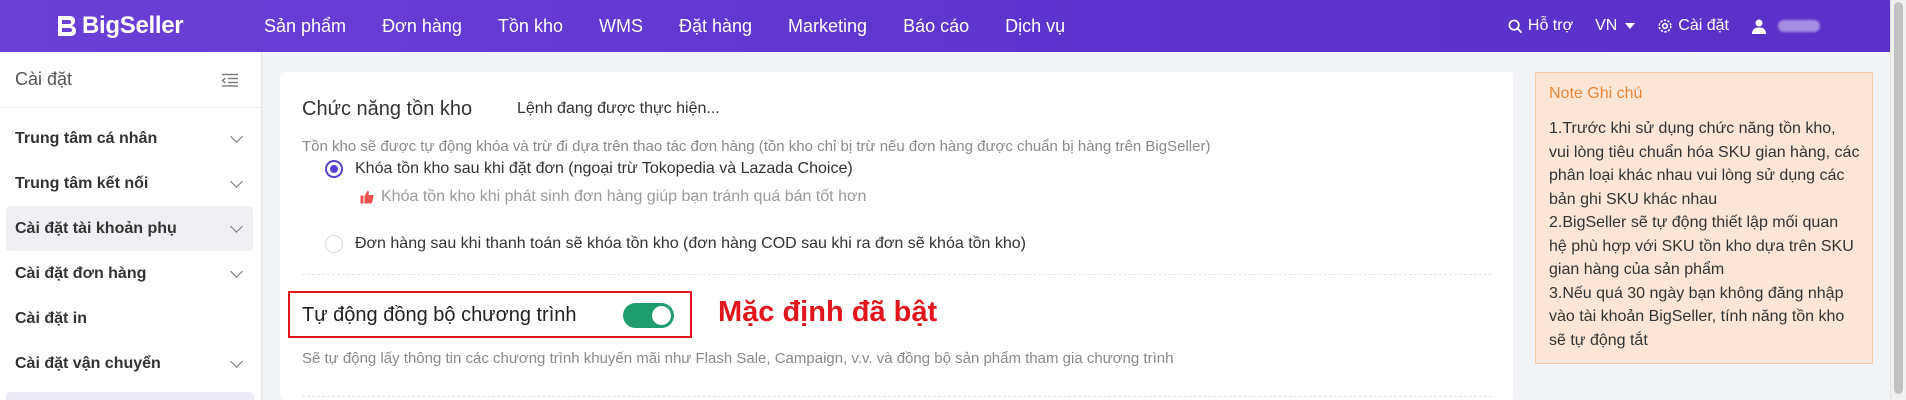 The width and height of the screenshot is (1906, 400). What do you see at coordinates (530, 26) in the screenshot?
I see `nav-inventory: Tồn kho` at bounding box center [530, 26].